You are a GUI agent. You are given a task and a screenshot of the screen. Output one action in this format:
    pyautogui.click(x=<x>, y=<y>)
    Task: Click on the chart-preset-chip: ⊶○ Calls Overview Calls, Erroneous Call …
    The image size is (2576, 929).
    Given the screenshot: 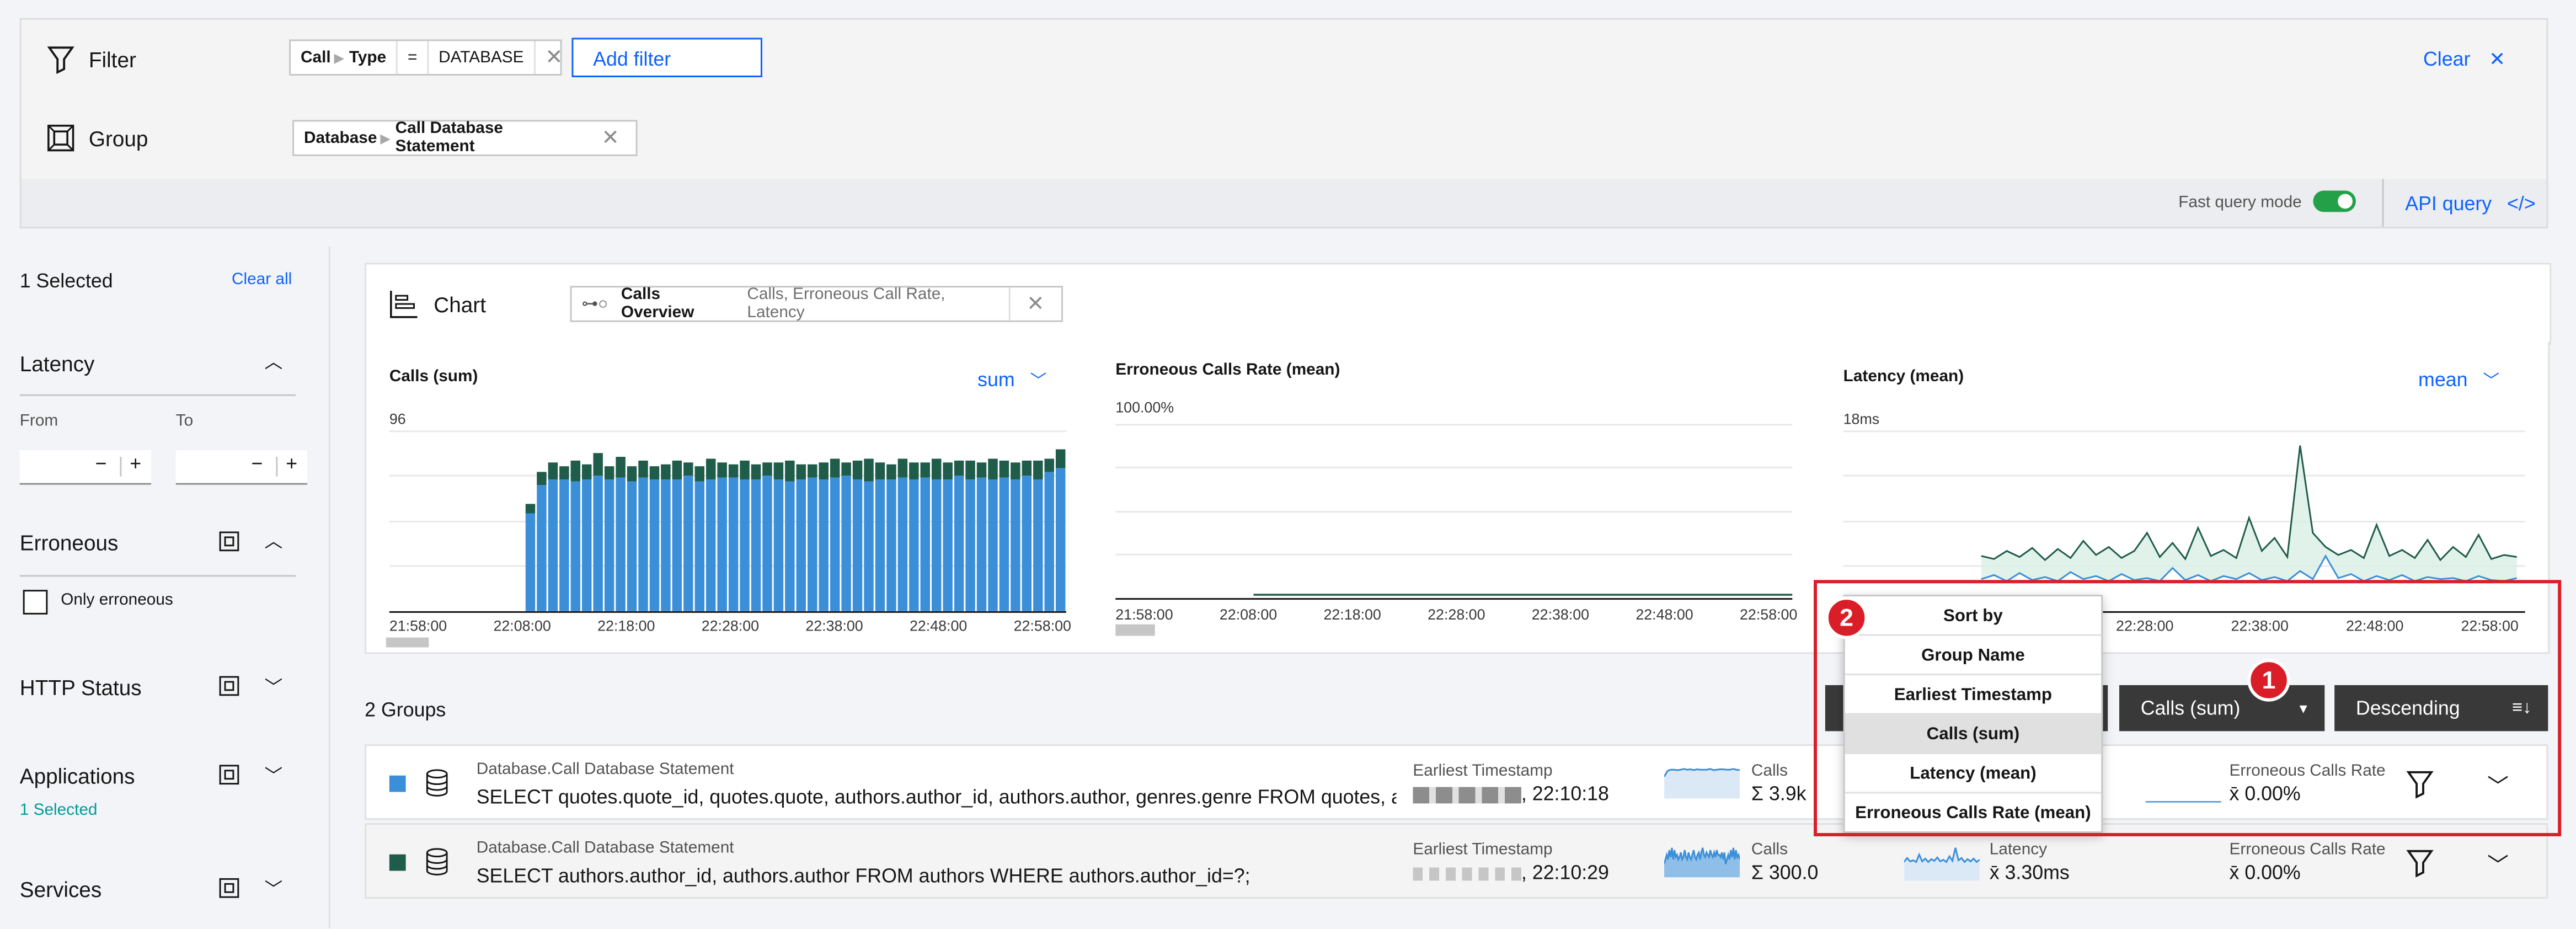 What is the action you would take?
    pyautogui.click(x=816, y=304)
    